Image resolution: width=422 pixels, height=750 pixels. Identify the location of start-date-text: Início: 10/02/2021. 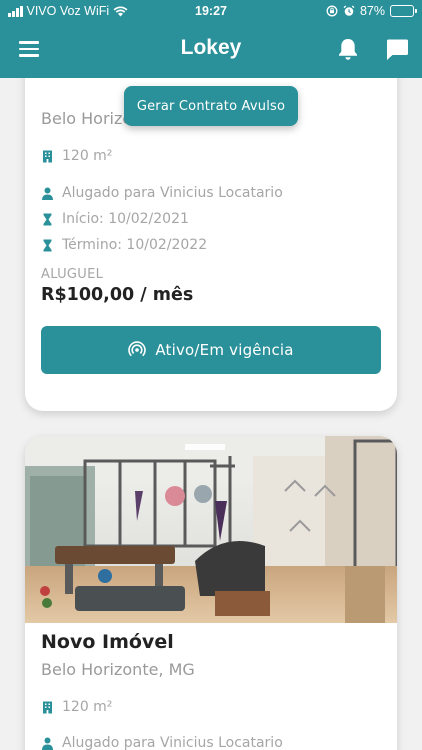
(125, 219).